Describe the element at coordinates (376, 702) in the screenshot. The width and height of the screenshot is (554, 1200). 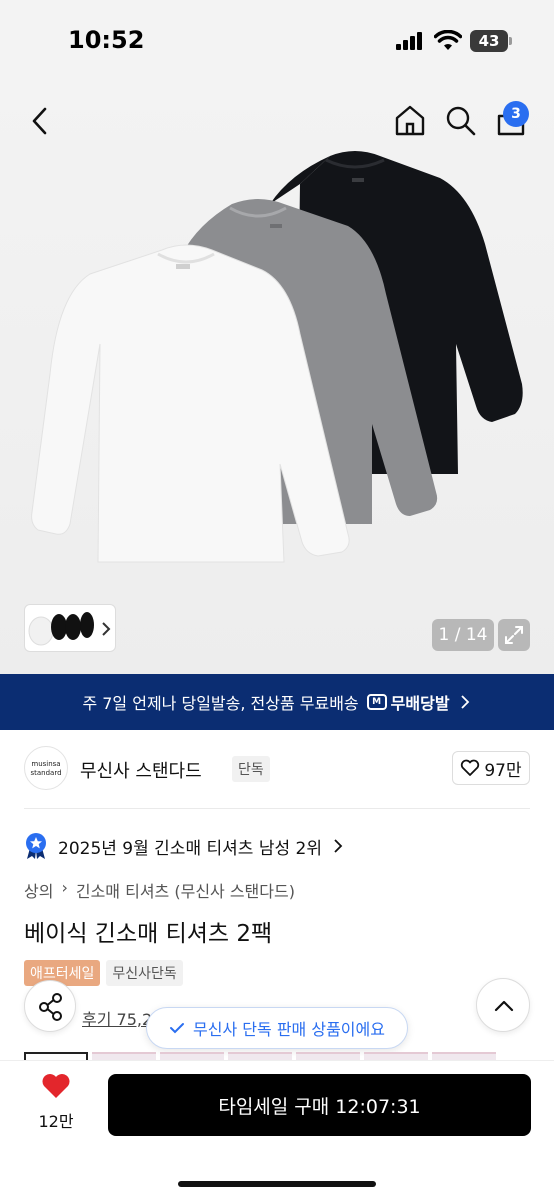
I see `shipping-logo-icon: M` at that location.